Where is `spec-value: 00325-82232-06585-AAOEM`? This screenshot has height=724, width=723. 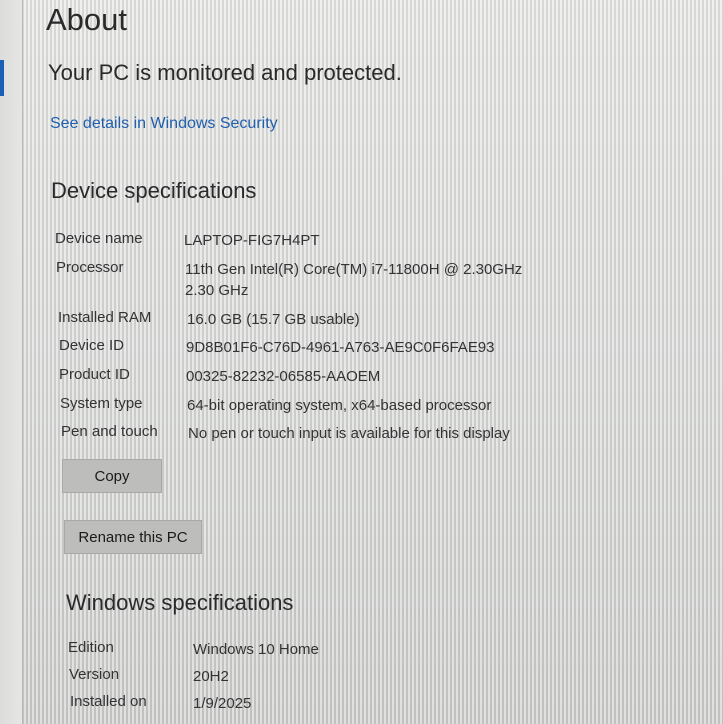 spec-value: 00325-82232-06585-AAOEM is located at coordinates (283, 376).